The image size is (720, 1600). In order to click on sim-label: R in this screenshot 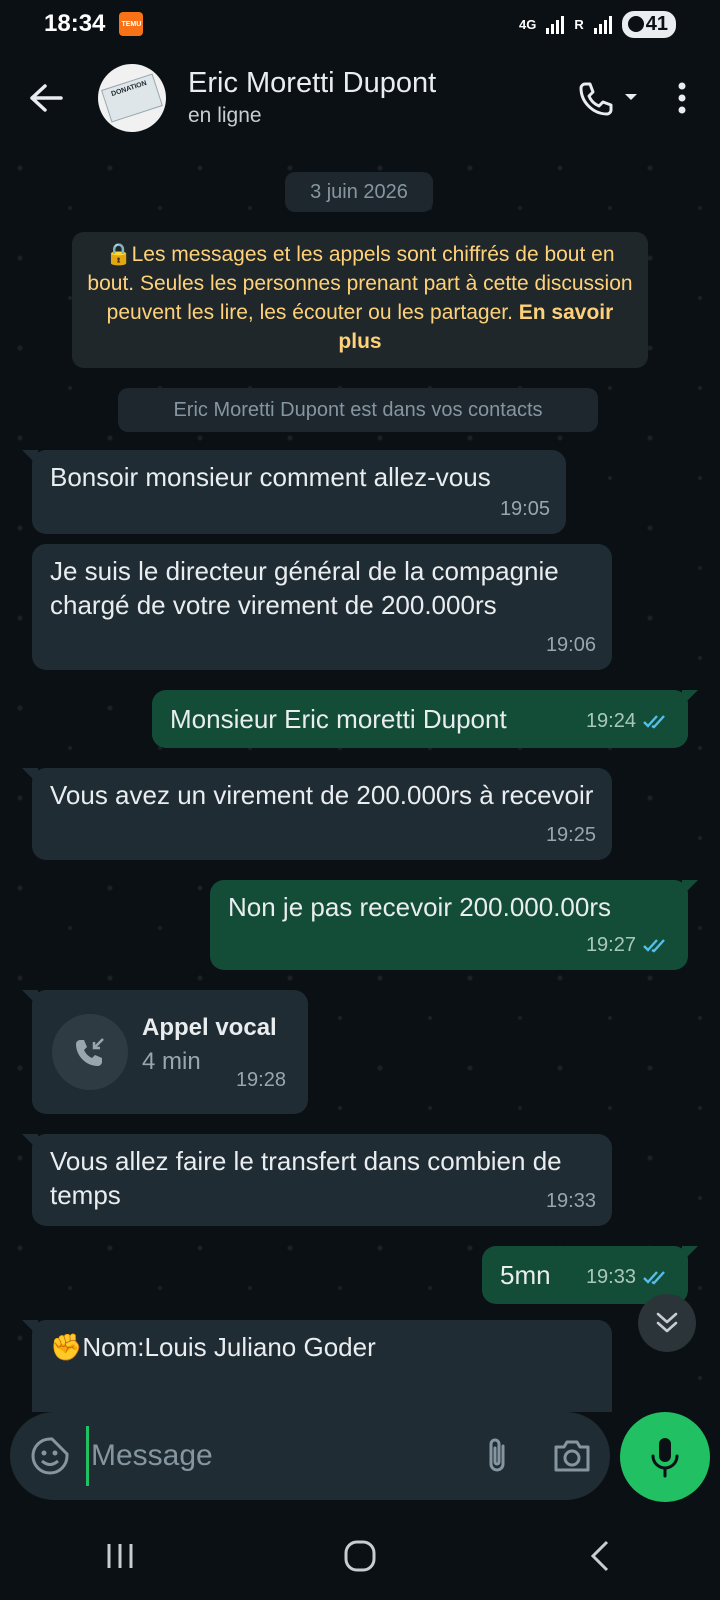, I will do `click(579, 24)`.